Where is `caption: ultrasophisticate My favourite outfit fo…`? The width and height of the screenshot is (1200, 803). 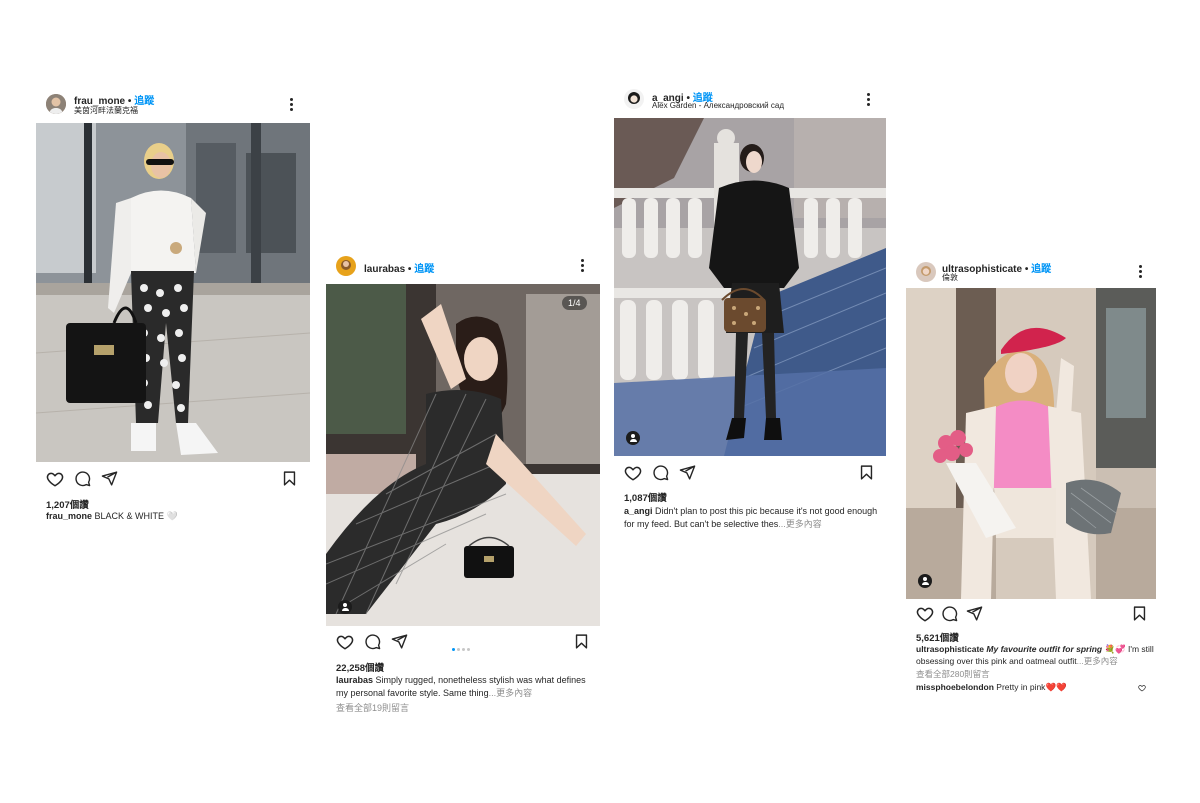 caption: ultrasophisticate My favourite outfit fo… is located at coordinates (1036, 655).